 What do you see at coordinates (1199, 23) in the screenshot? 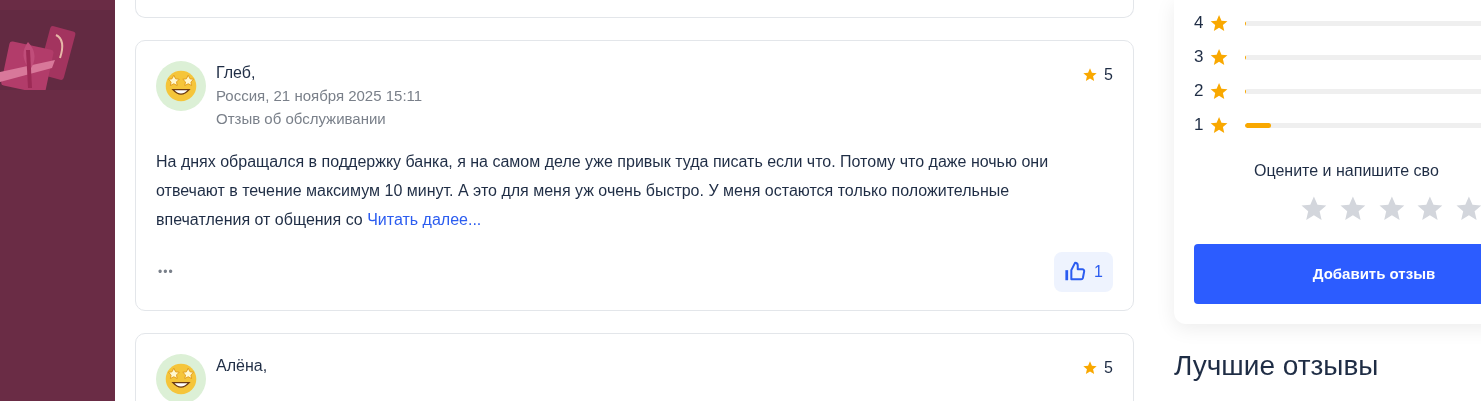
I see `rating-label: 4` at bounding box center [1199, 23].